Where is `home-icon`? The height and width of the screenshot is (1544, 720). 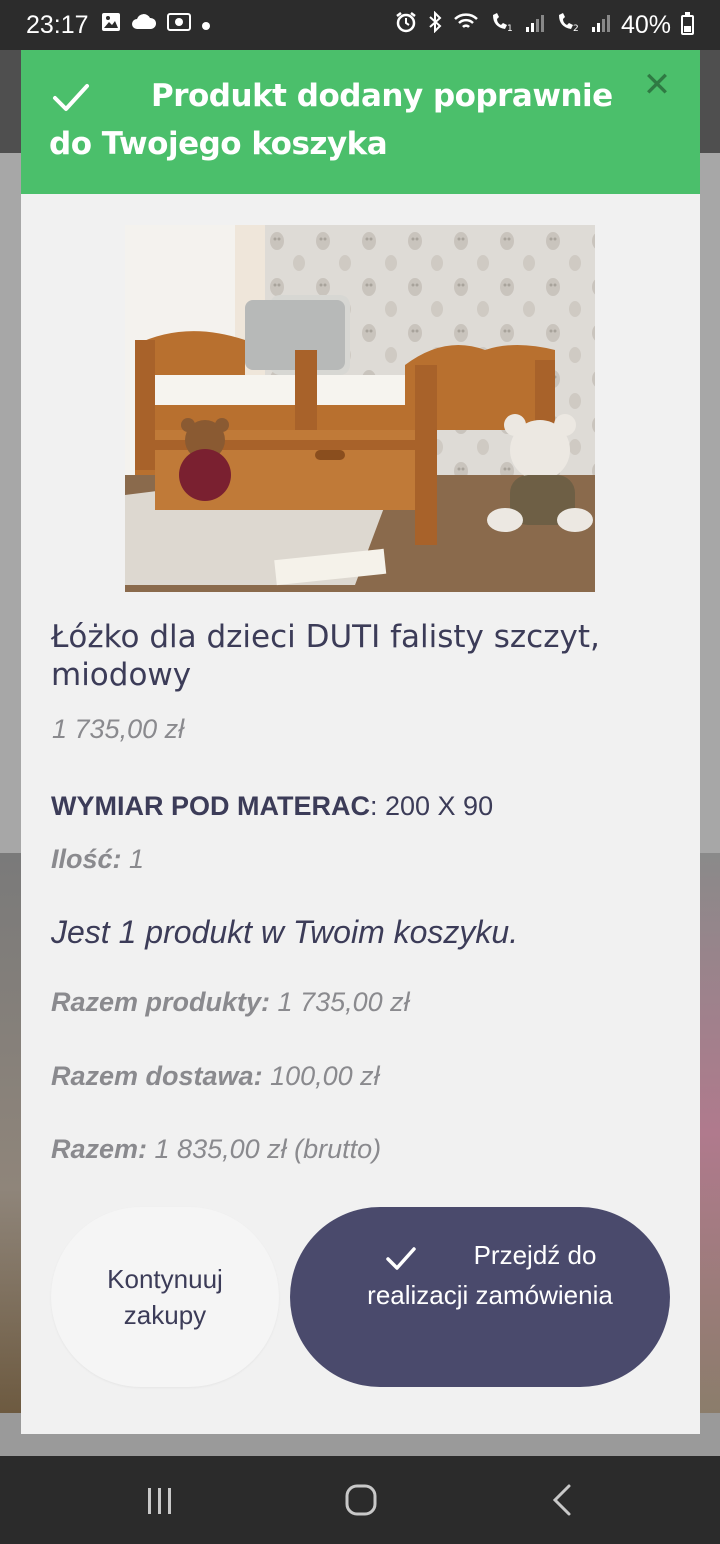 home-icon is located at coordinates (361, 1500).